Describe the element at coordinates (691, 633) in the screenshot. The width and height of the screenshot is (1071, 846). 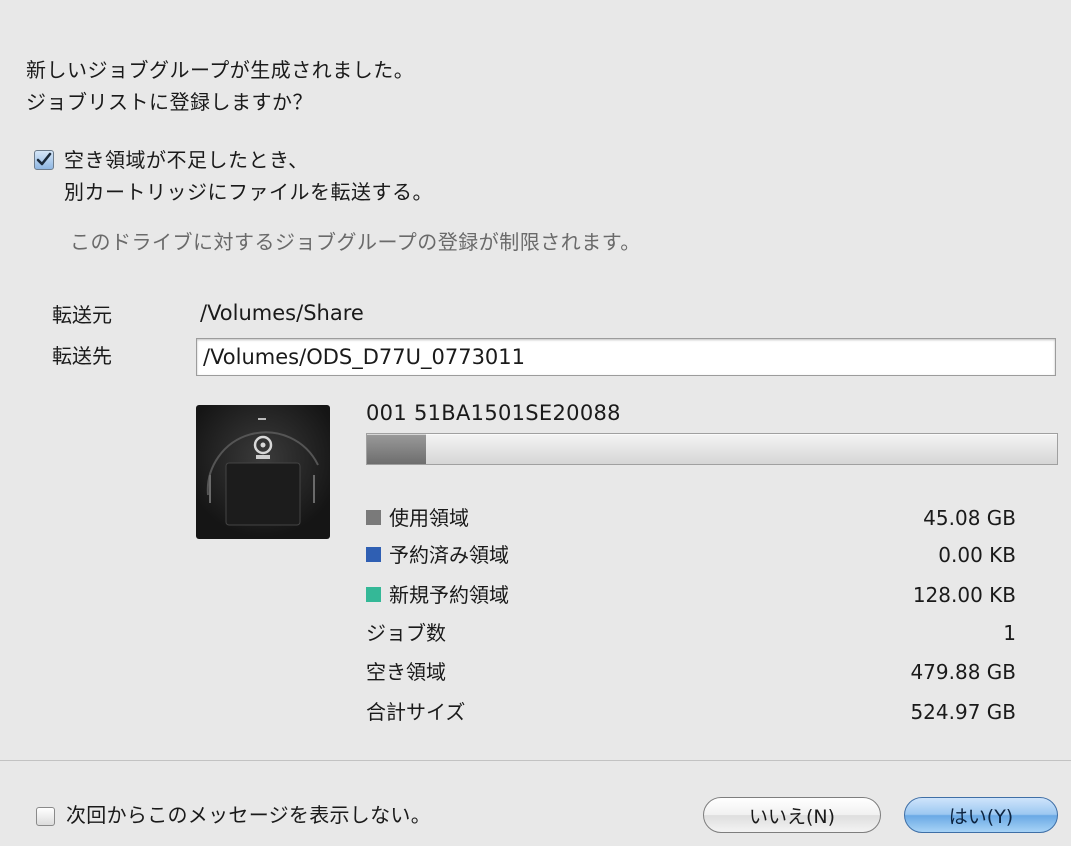
I see `stat-row-job-count: ジョブ数 1` at that location.